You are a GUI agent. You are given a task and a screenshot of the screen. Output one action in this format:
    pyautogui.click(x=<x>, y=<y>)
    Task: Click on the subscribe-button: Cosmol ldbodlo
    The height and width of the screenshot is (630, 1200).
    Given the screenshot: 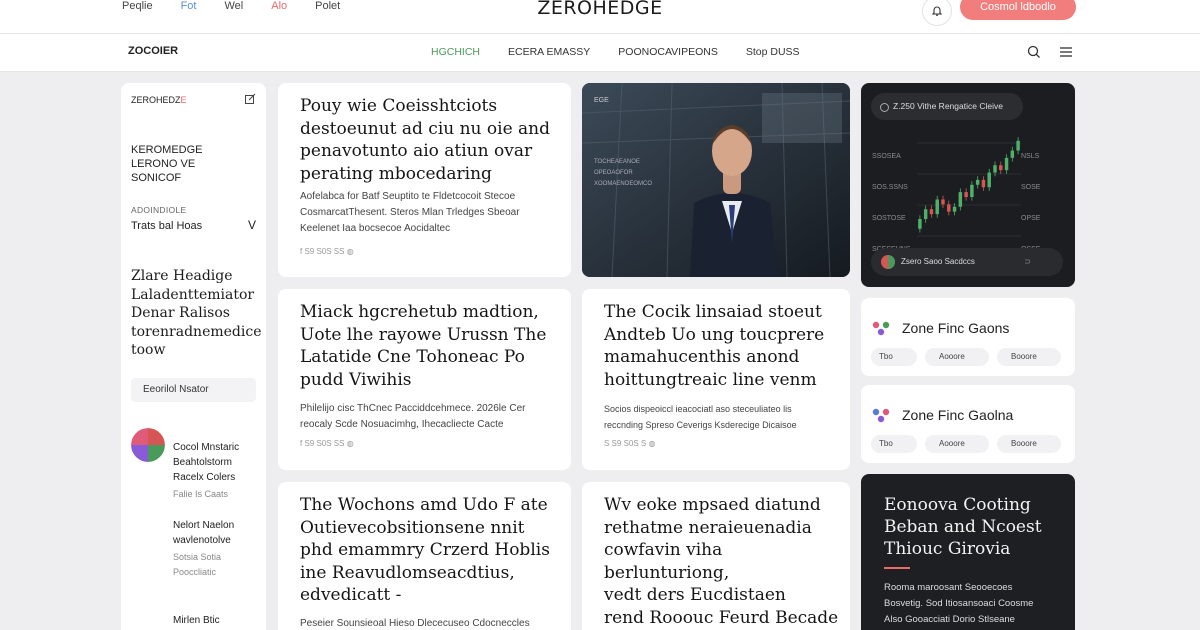 What is the action you would take?
    pyautogui.click(x=1018, y=10)
    